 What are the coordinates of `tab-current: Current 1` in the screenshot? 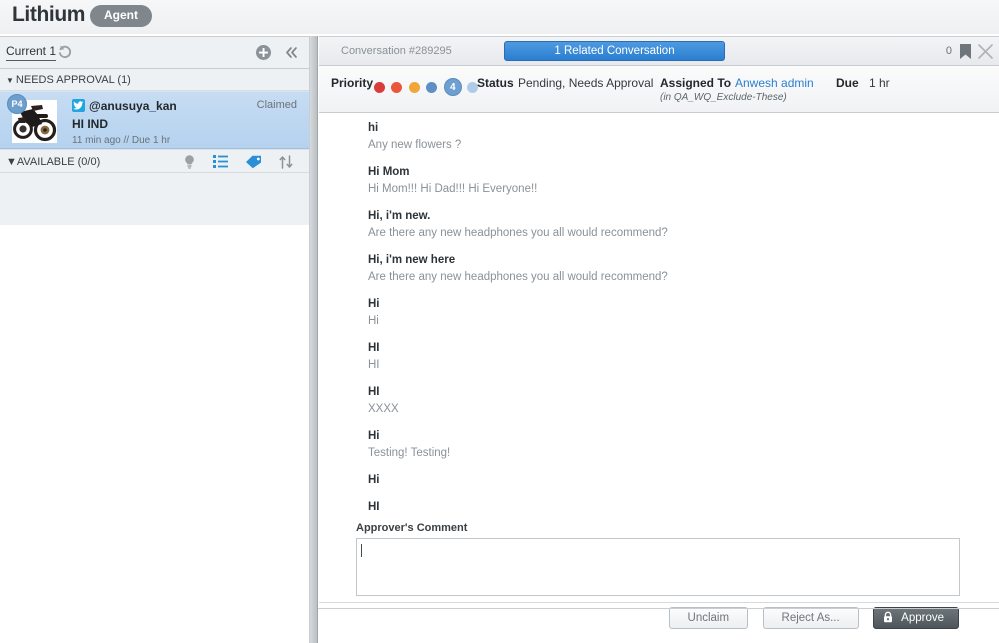 It's located at (31, 52).